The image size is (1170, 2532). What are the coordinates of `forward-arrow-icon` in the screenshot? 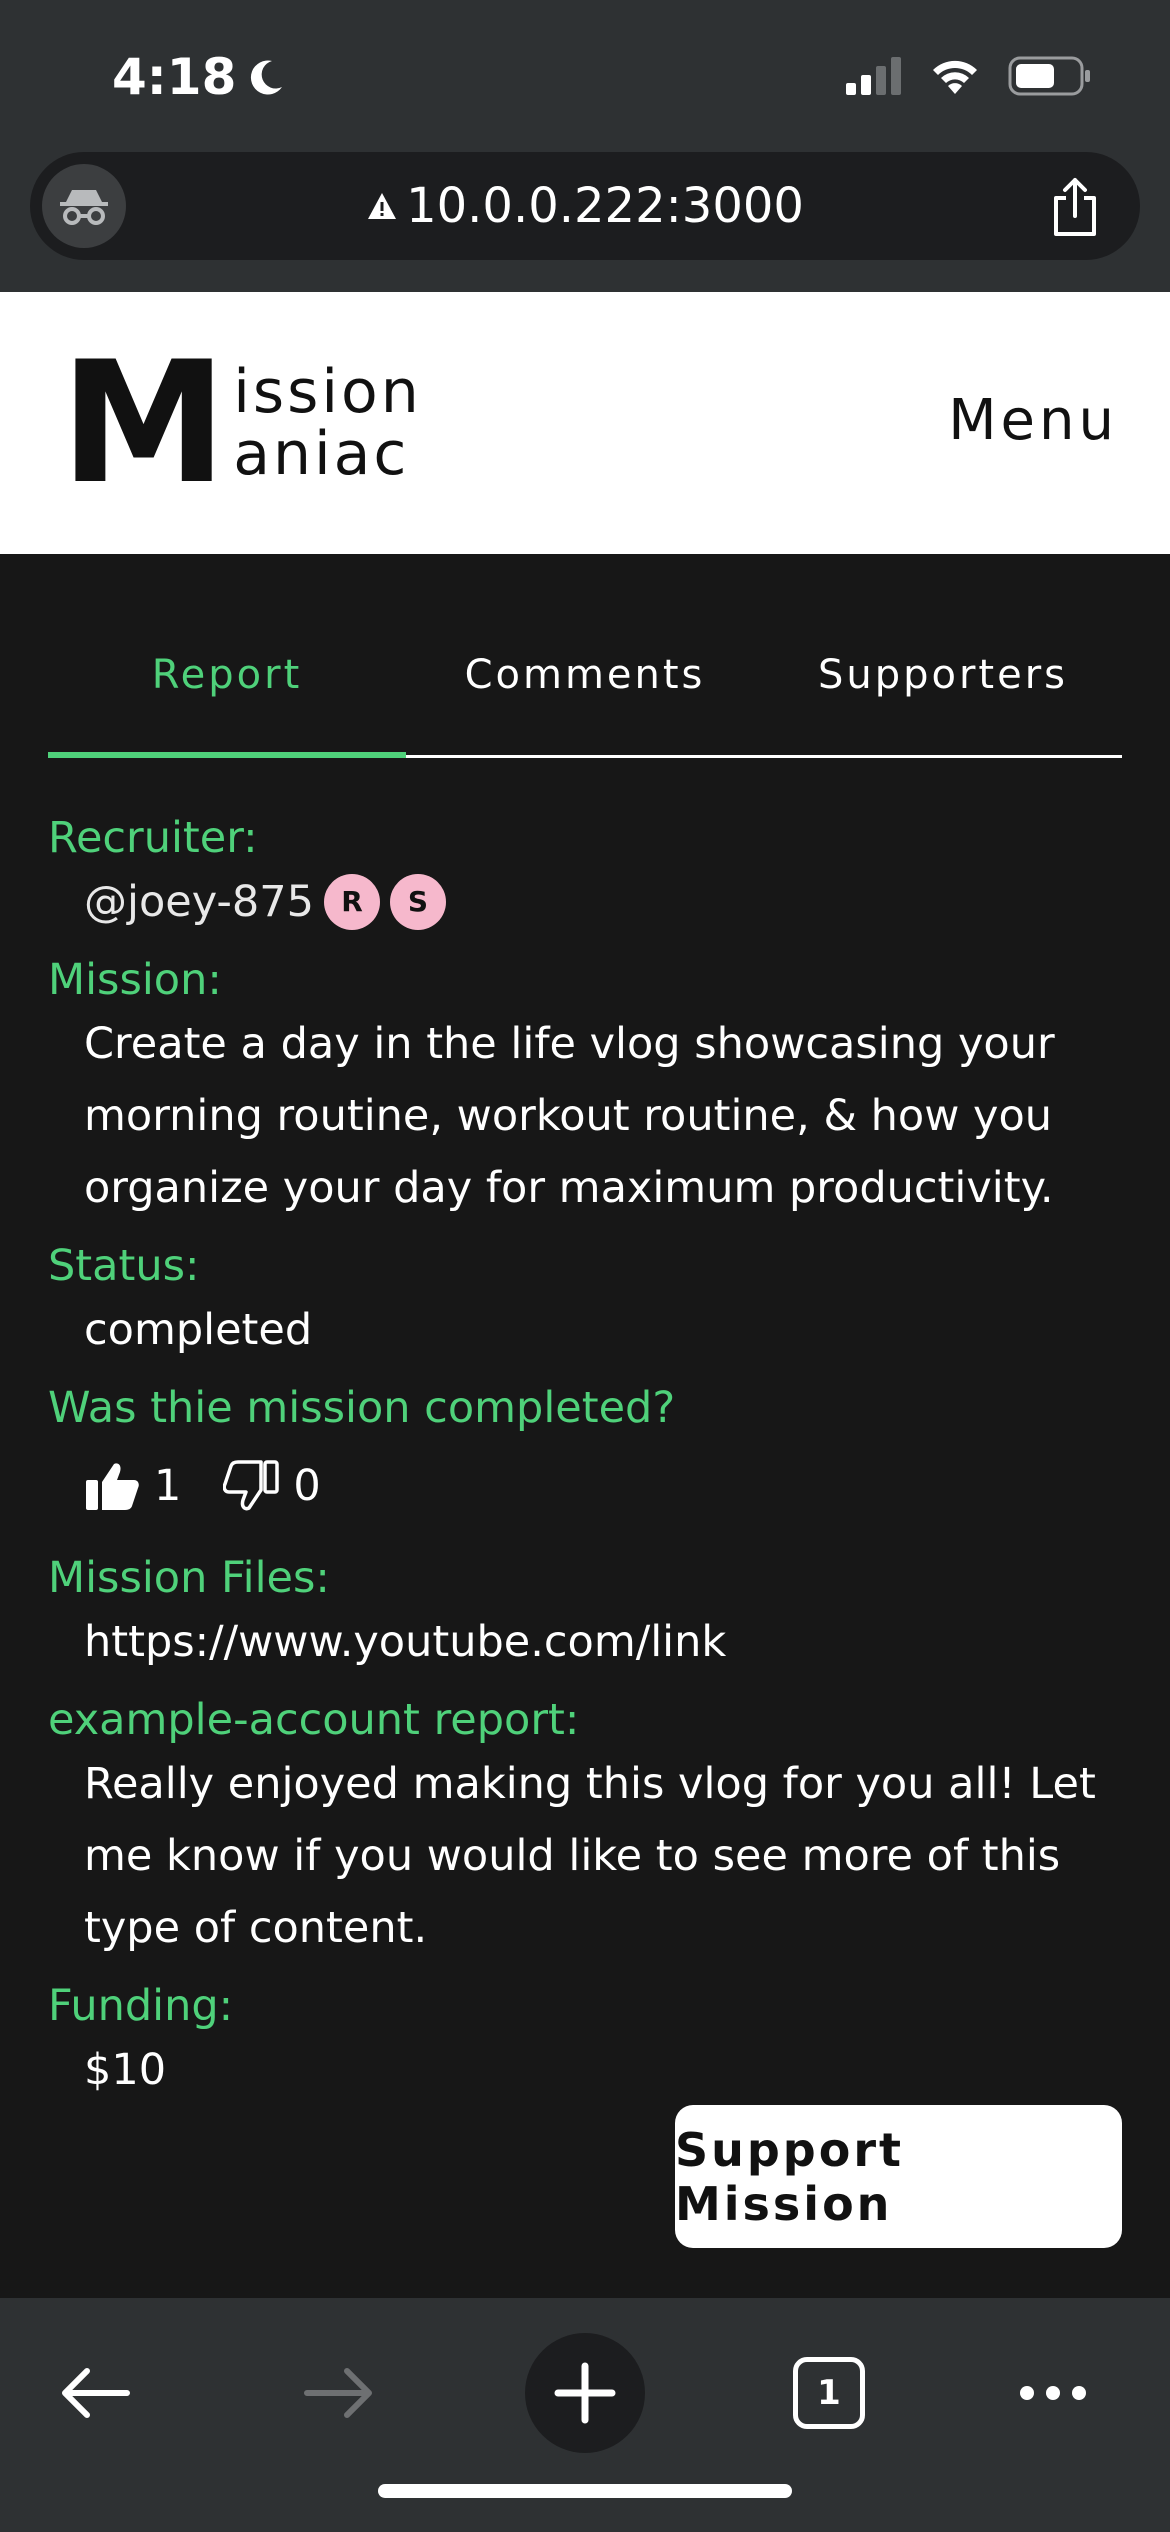 It's located at (338, 2393).